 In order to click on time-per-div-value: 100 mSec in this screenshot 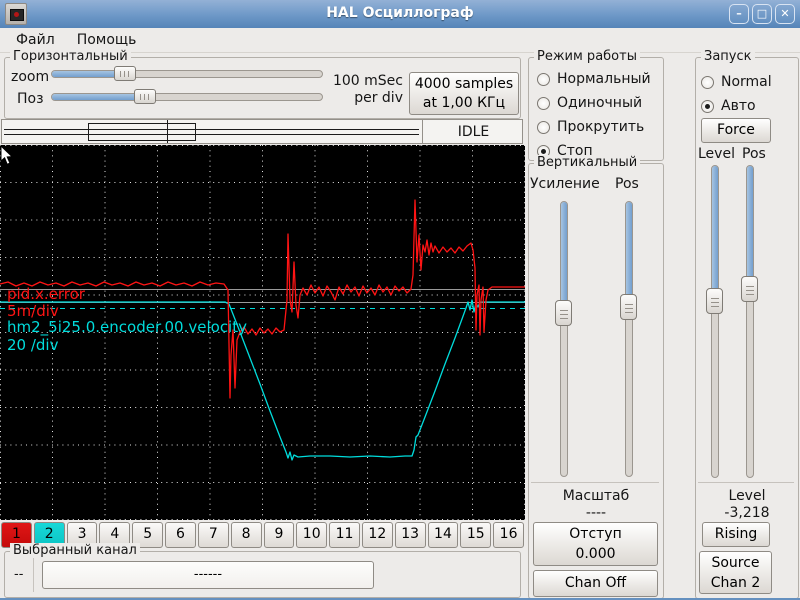, I will do `click(367, 81)`.